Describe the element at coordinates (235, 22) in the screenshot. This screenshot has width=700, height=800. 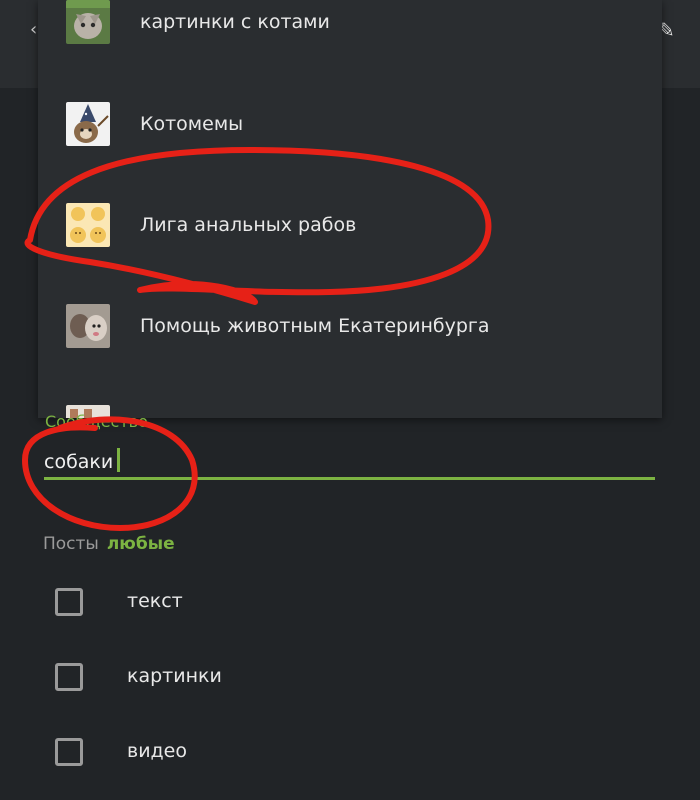
I see `suggestion-label: картинки с котами` at that location.